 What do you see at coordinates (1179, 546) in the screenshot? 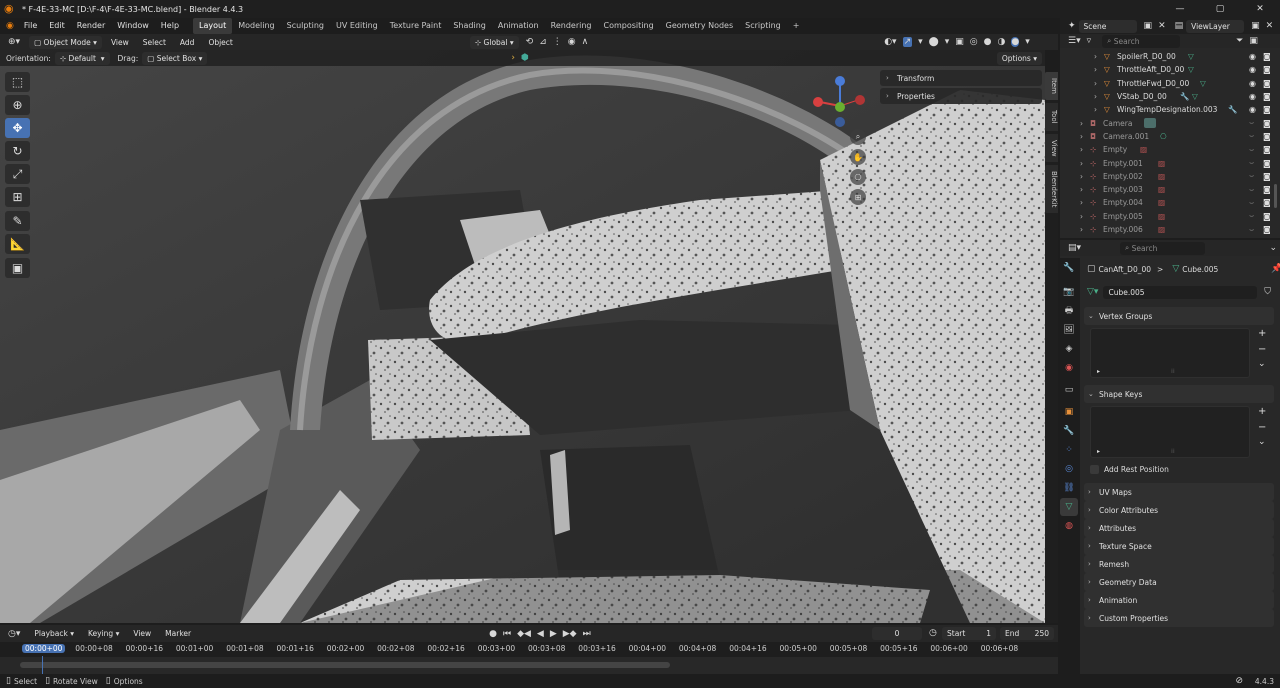
I see `panel-texture-space: › Texture Space` at bounding box center [1179, 546].